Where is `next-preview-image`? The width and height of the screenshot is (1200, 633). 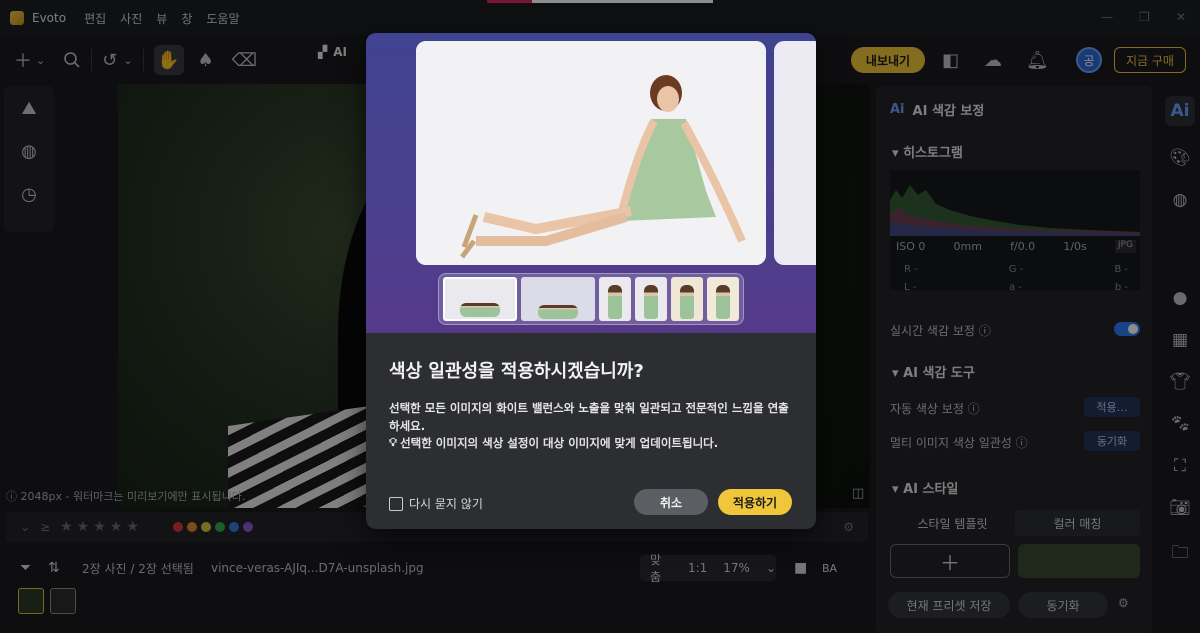 next-preview-image is located at coordinates (795, 153).